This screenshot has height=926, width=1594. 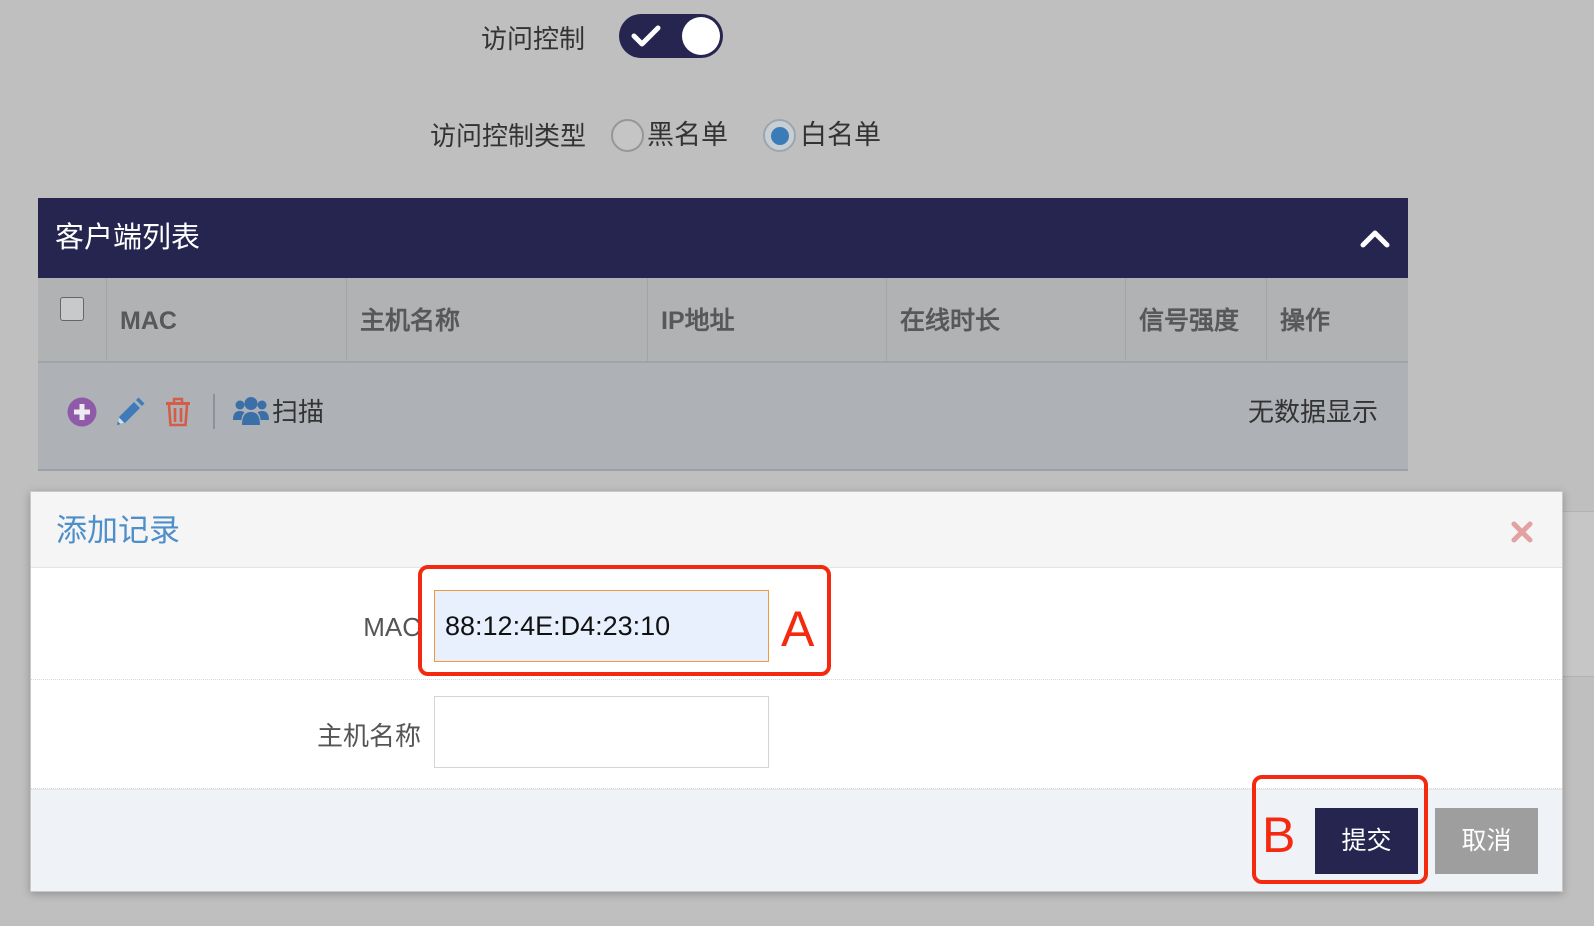 I want to click on radio-blacklist-label: 黑名单, so click(x=687, y=135).